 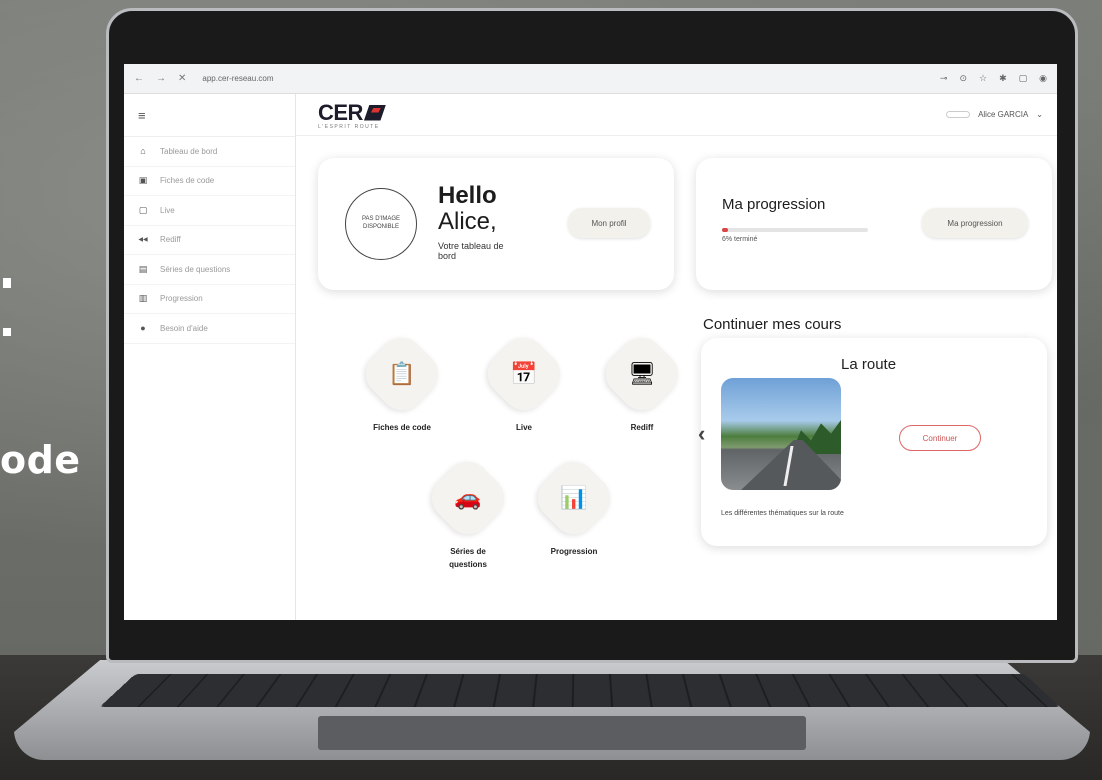 What do you see at coordinates (963, 78) in the screenshot?
I see `share-icon: ⊙` at bounding box center [963, 78].